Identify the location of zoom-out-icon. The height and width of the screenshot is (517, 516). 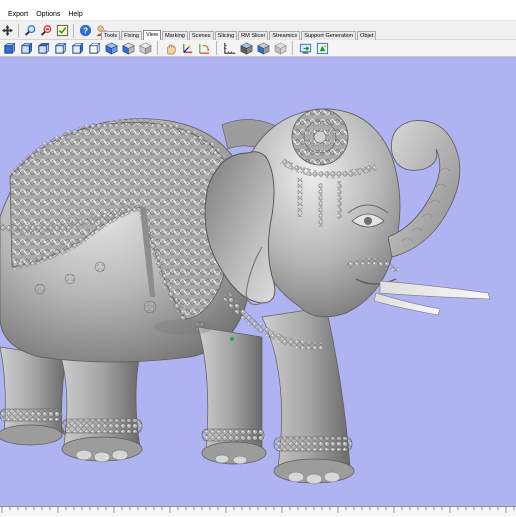
(46, 31).